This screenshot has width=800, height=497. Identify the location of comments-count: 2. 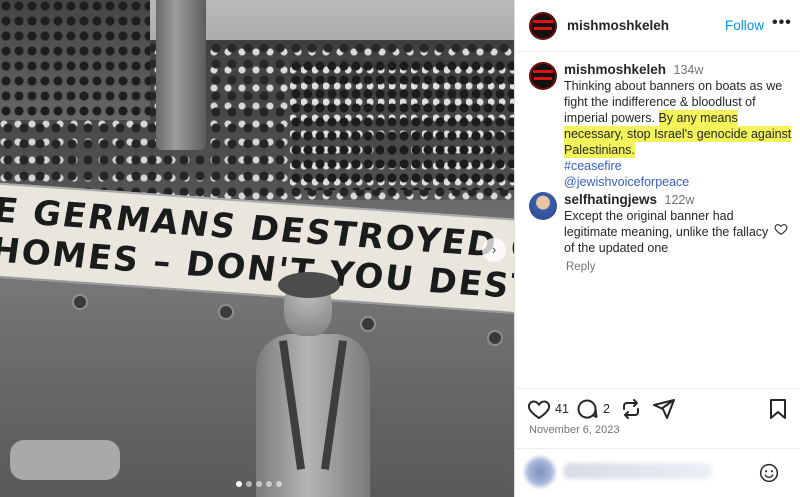
(606, 409).